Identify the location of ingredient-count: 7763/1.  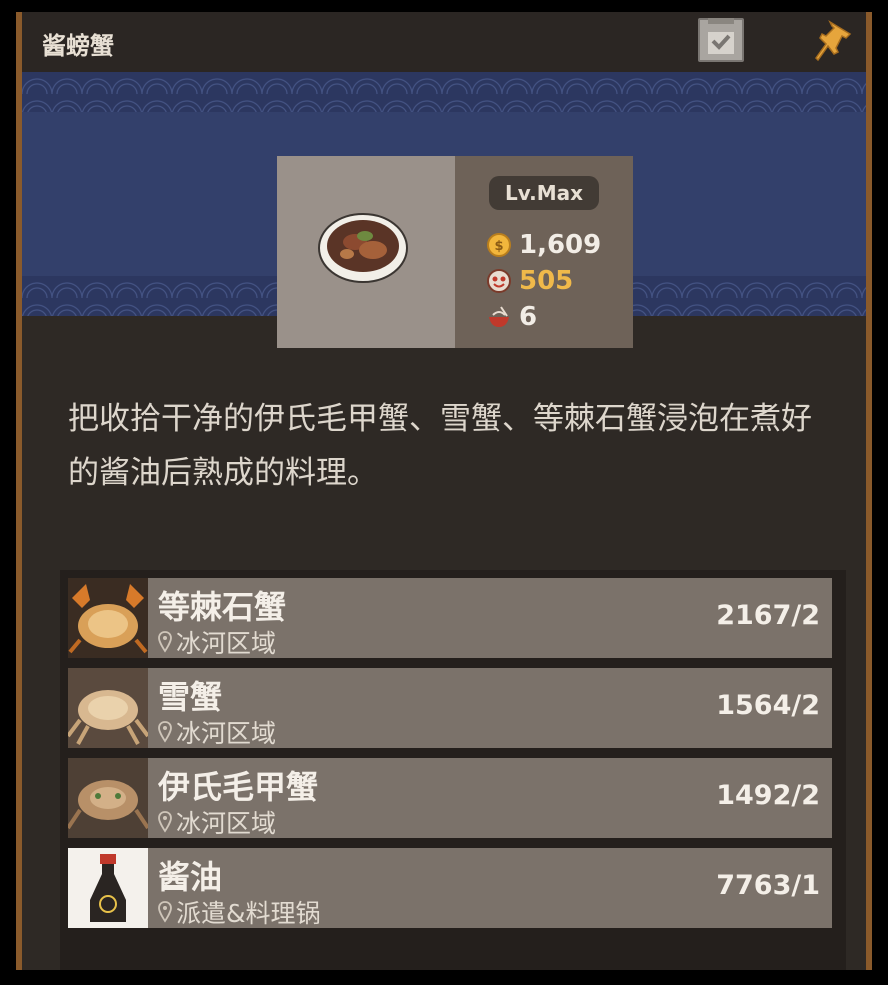
(768, 885).